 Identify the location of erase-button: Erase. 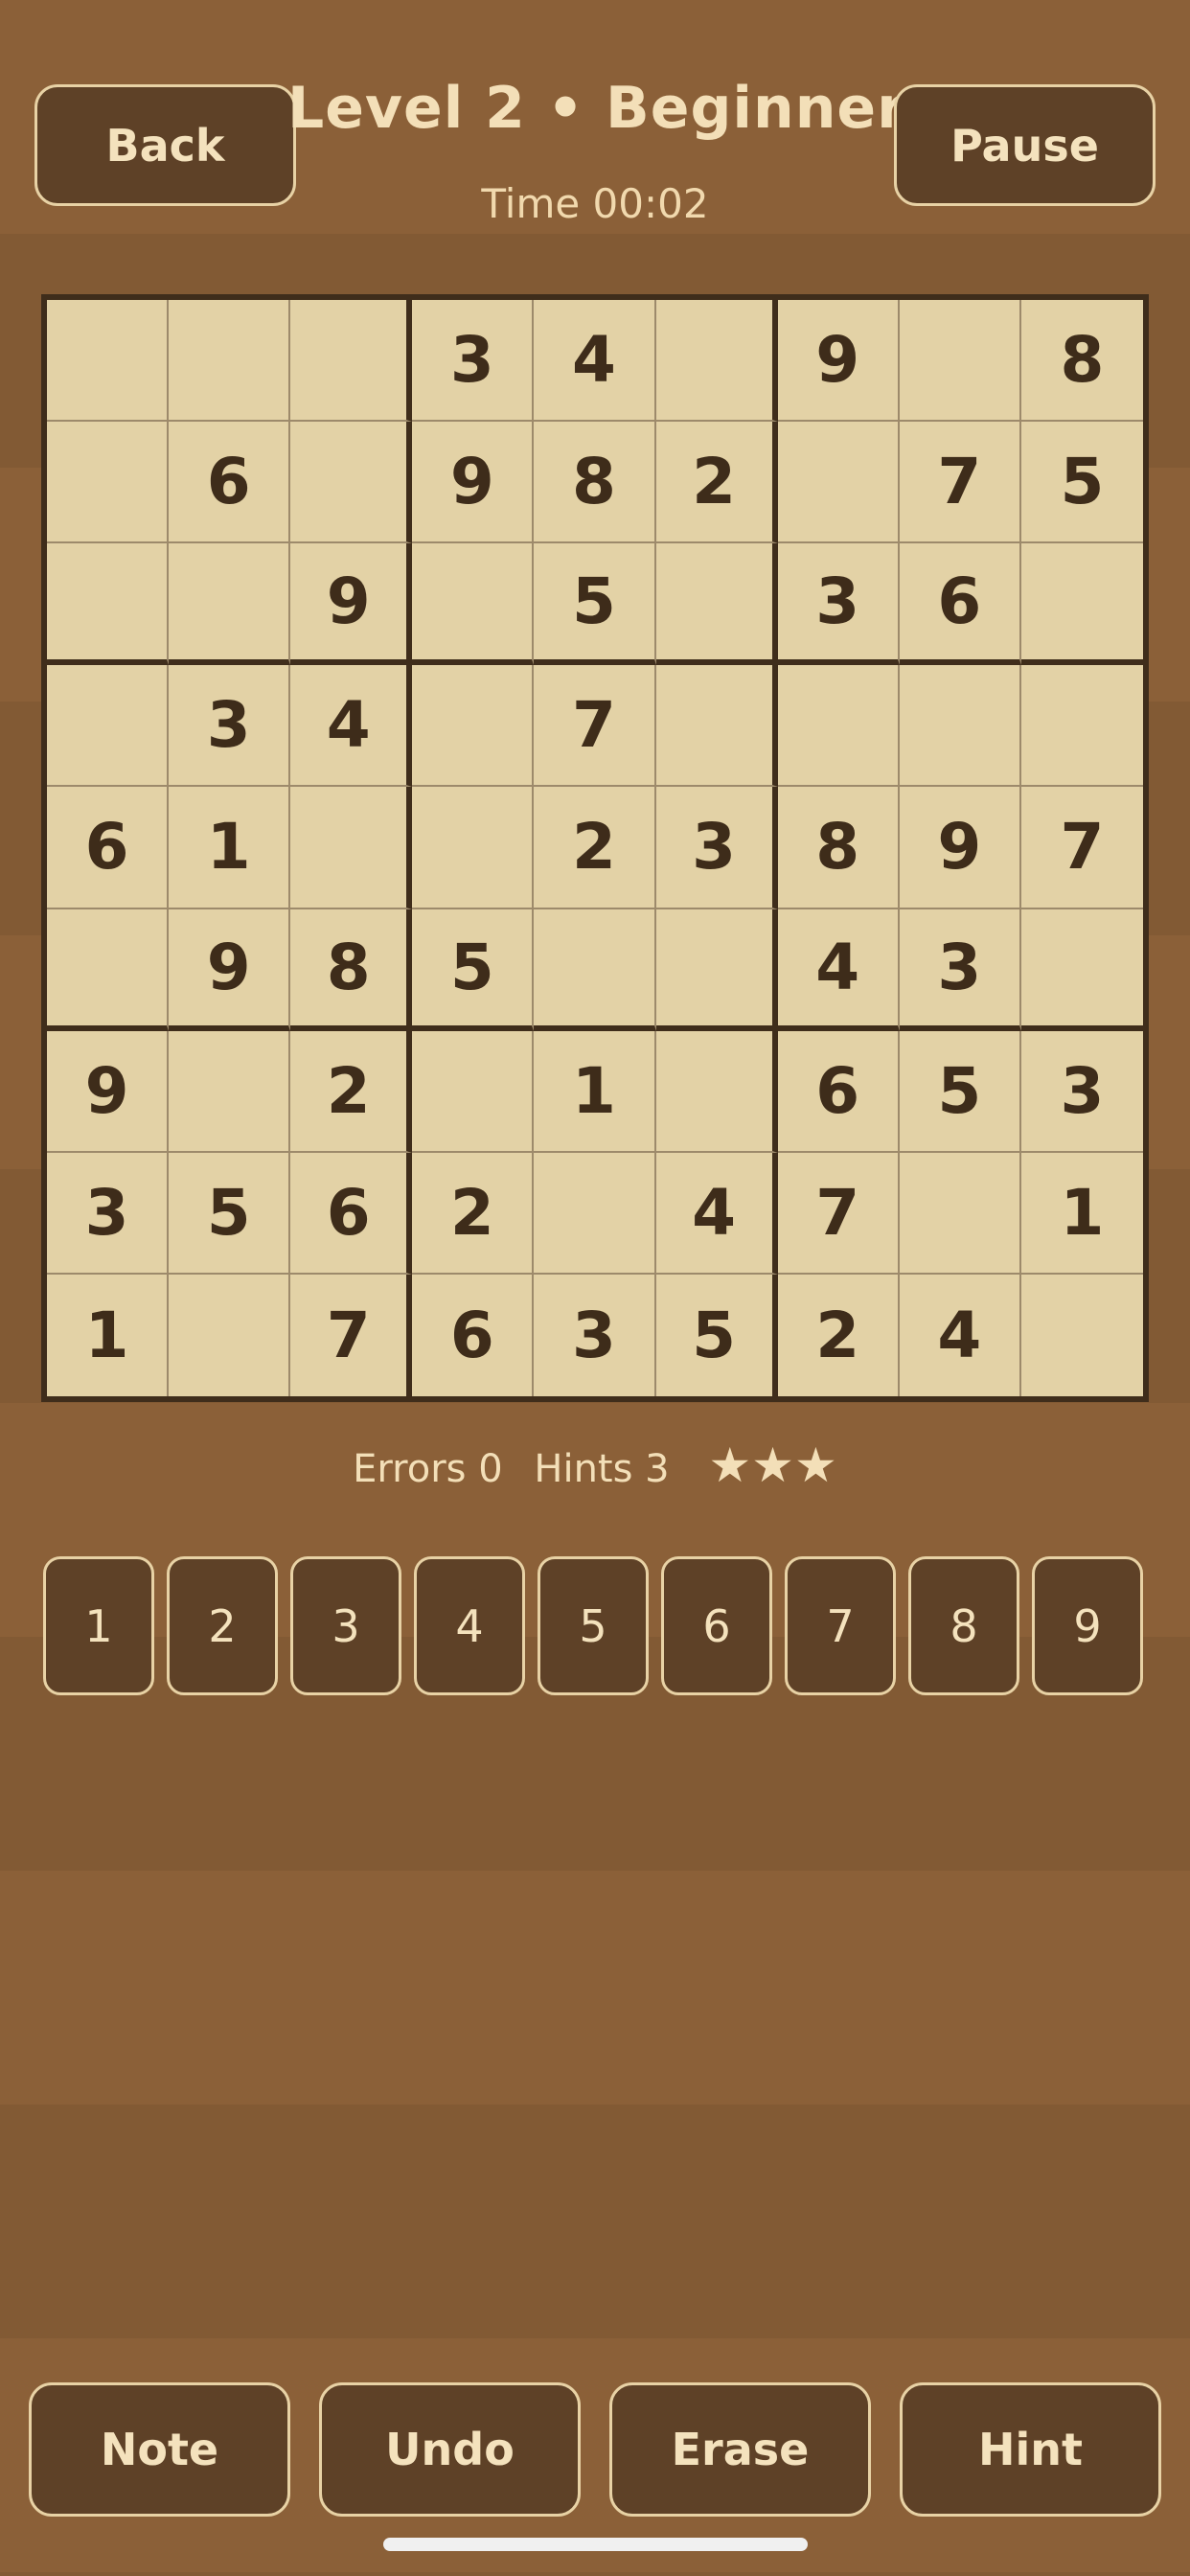
(740, 2449).